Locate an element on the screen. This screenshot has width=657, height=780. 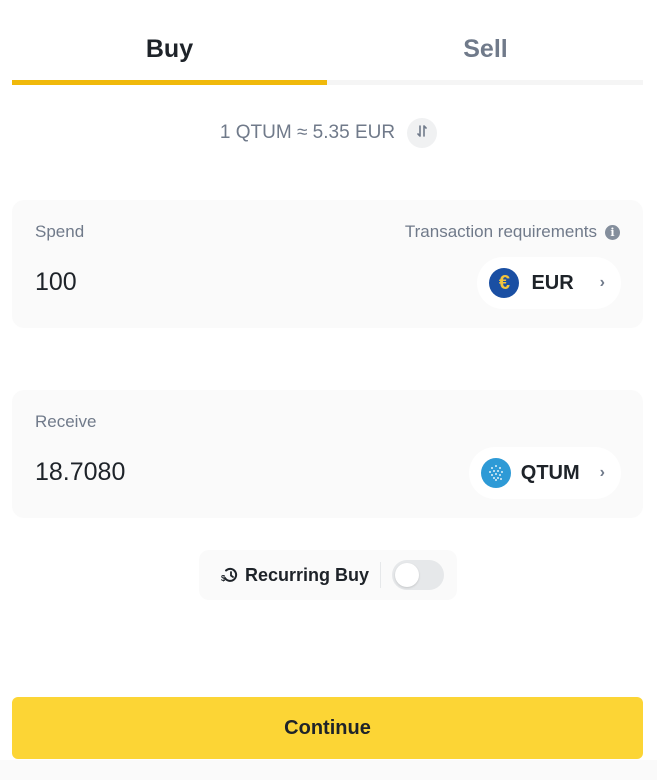
recurring-dollar-icon: $ is located at coordinates (230, 575).